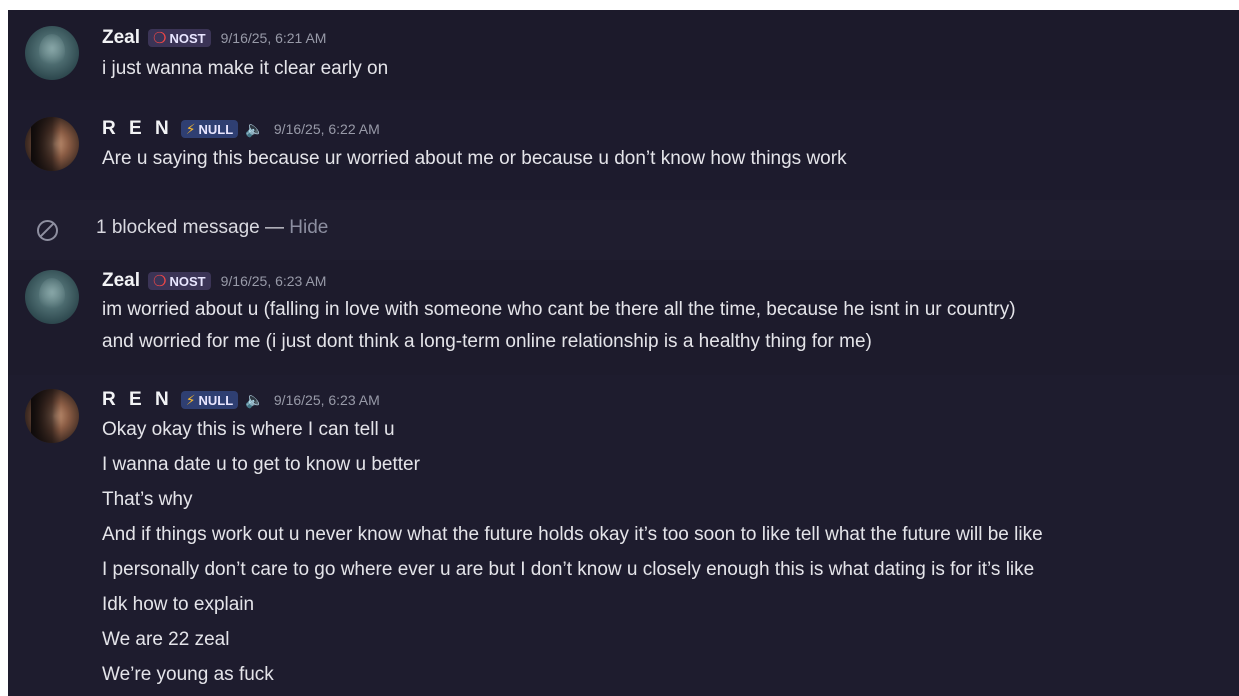  I want to click on message-text: That’s why, so click(147, 499).